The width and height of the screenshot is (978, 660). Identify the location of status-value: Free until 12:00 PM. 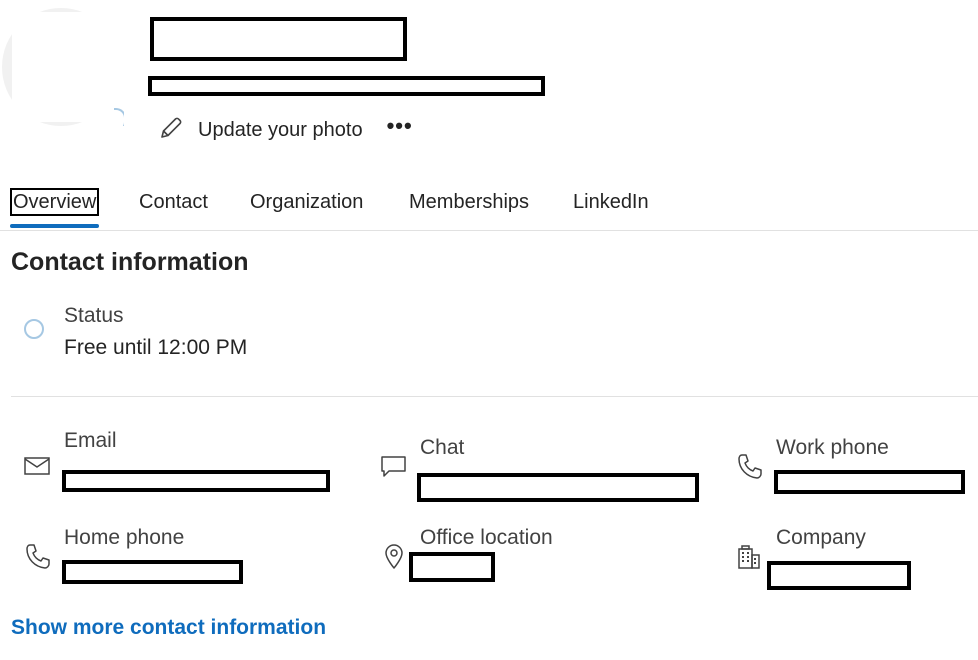
(156, 347).